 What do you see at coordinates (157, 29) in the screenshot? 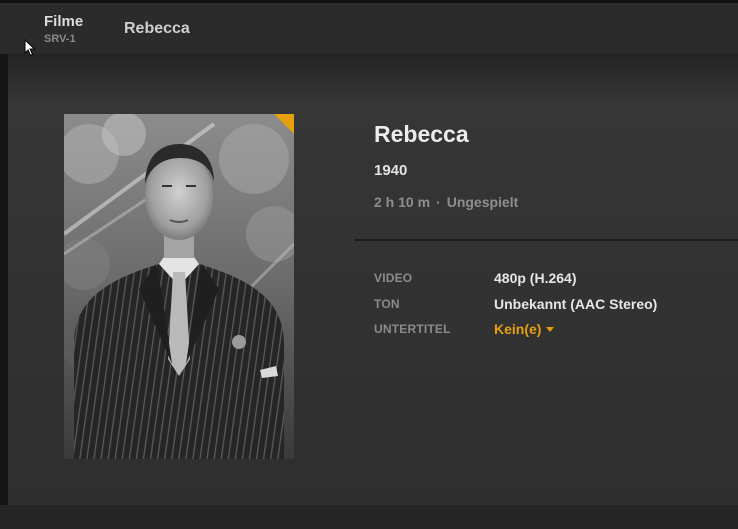
I see `breadcrumb-current-item: Rebecca` at bounding box center [157, 29].